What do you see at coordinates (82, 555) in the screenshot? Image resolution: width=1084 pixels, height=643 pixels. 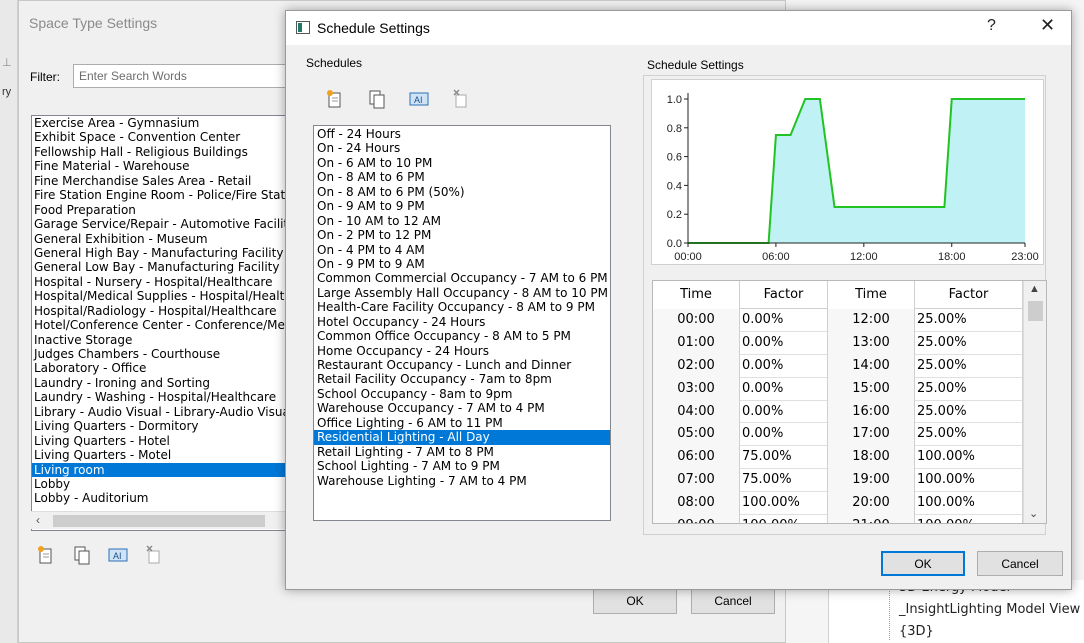 I see `duplicate-icon` at bounding box center [82, 555].